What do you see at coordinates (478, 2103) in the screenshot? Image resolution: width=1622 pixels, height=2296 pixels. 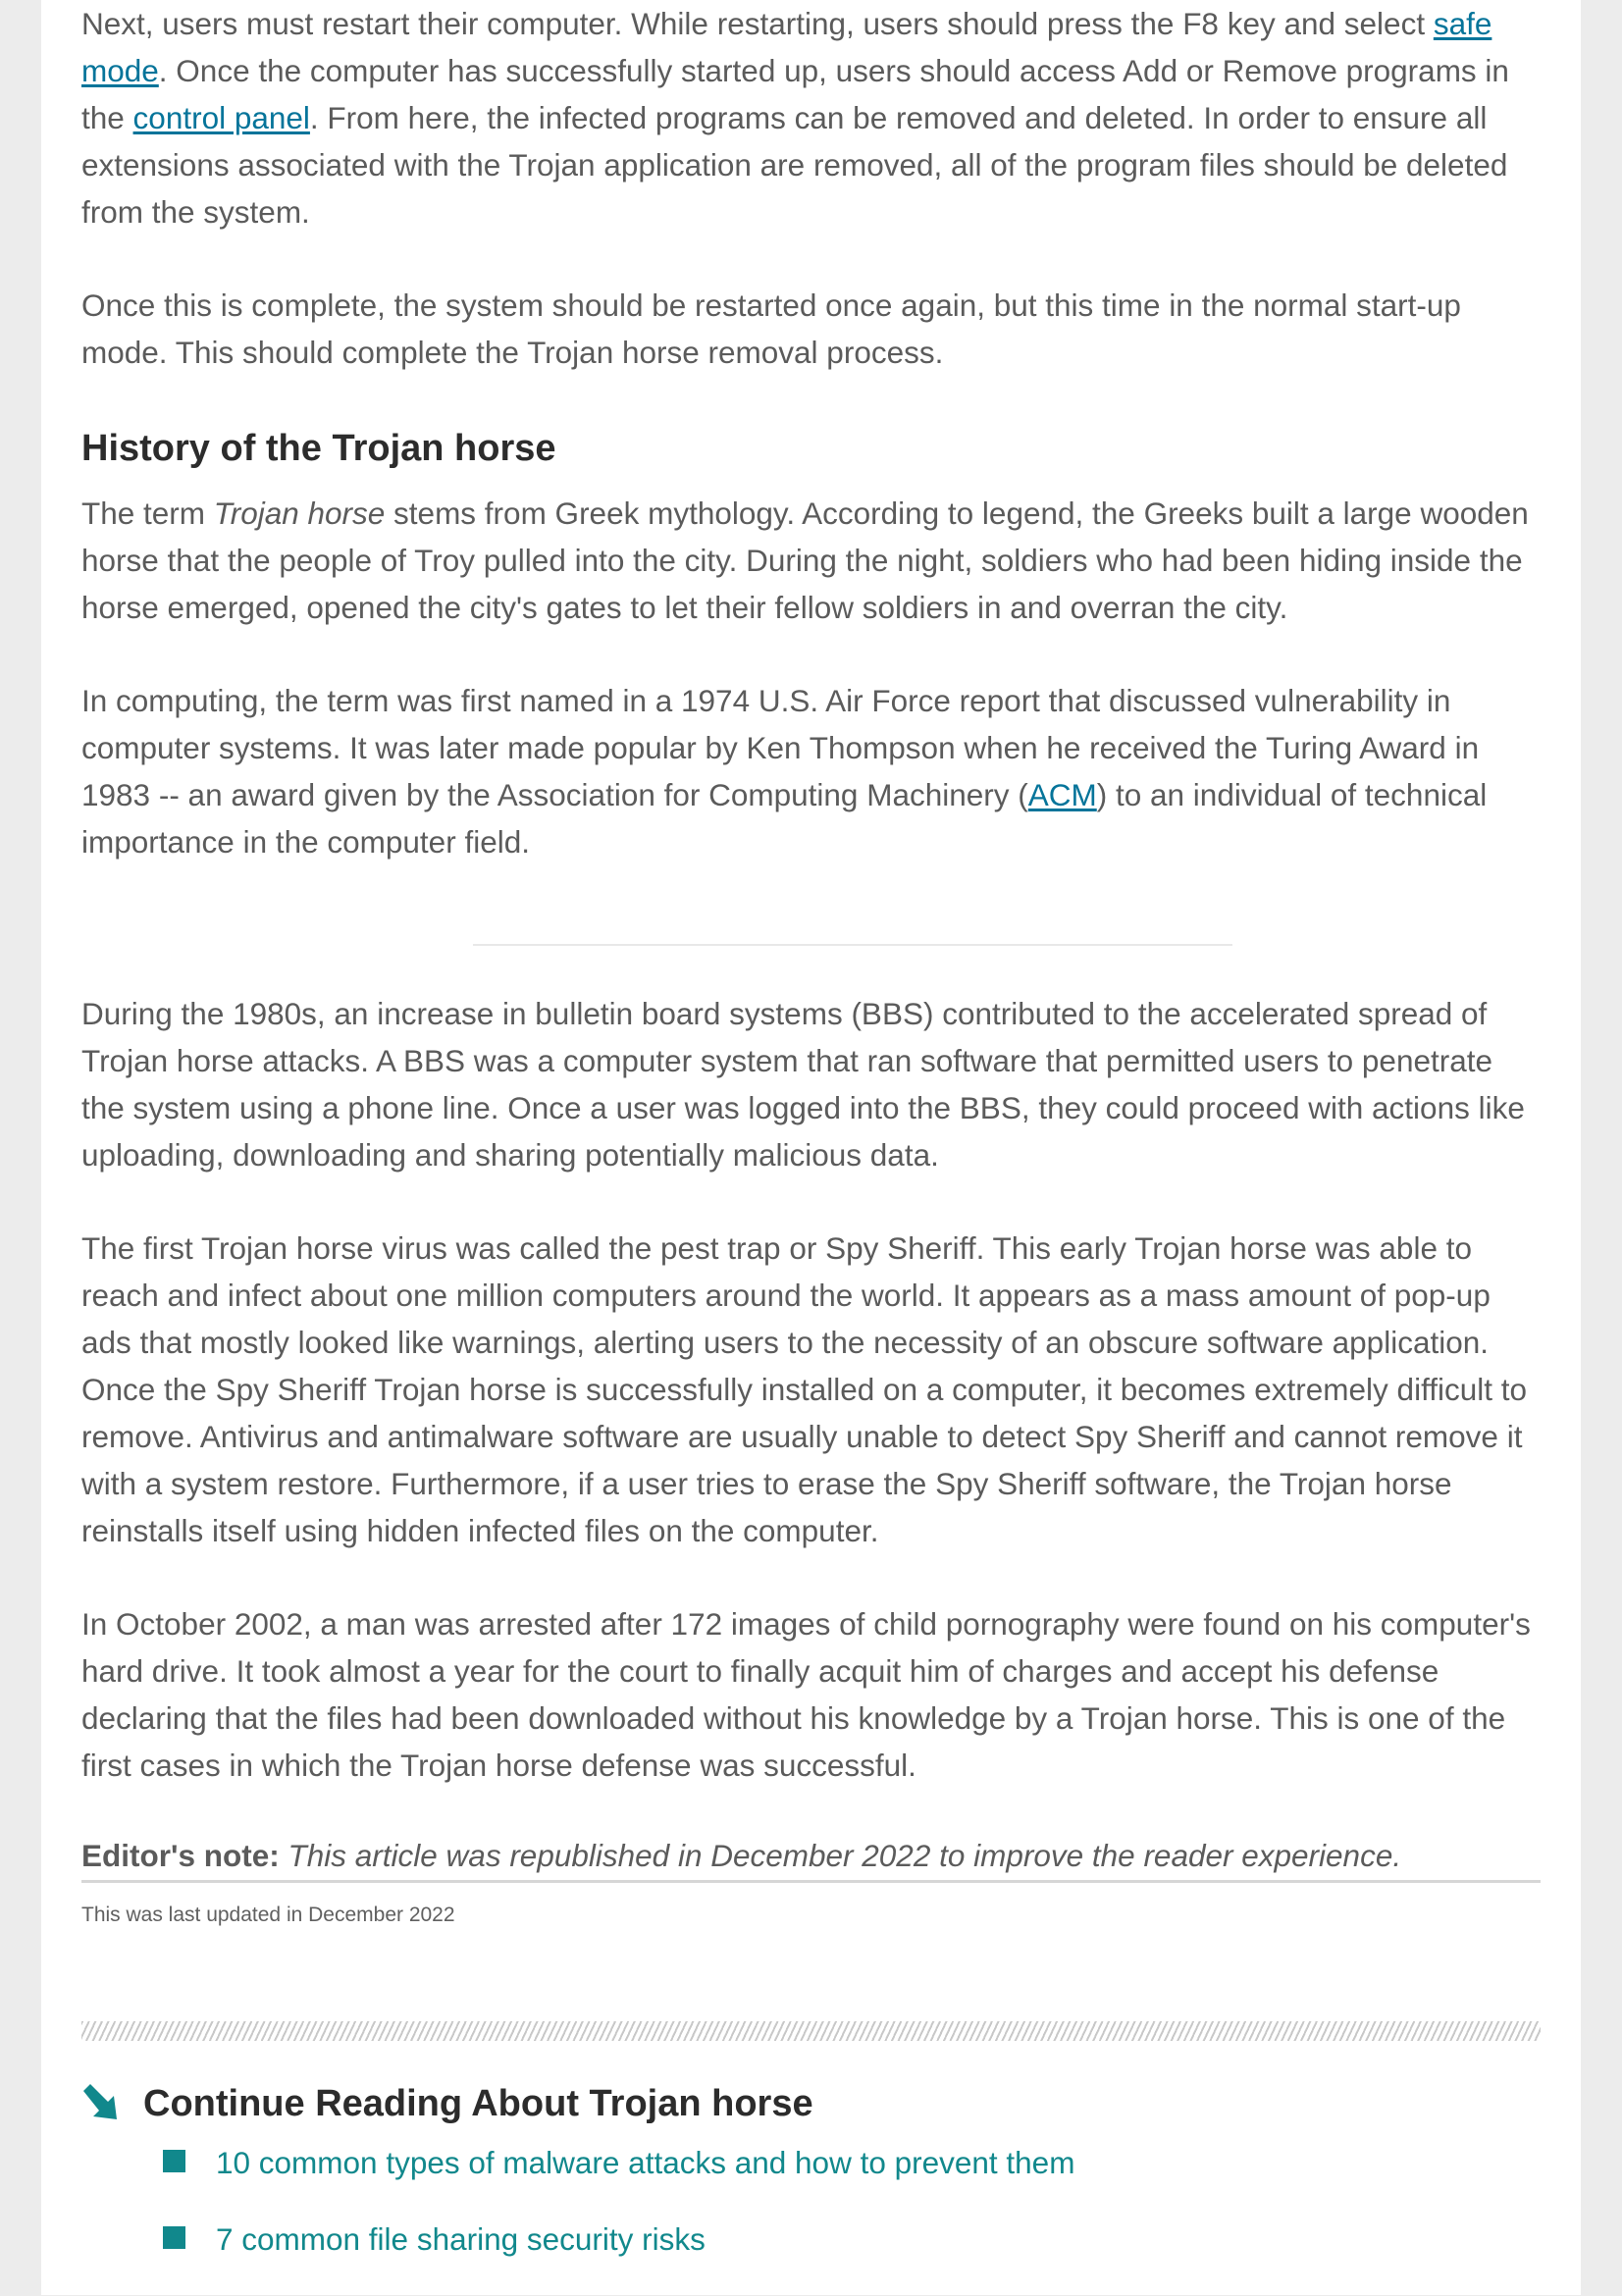 I see `continue-reading-title: Continue Reading About Trojan horse` at bounding box center [478, 2103].